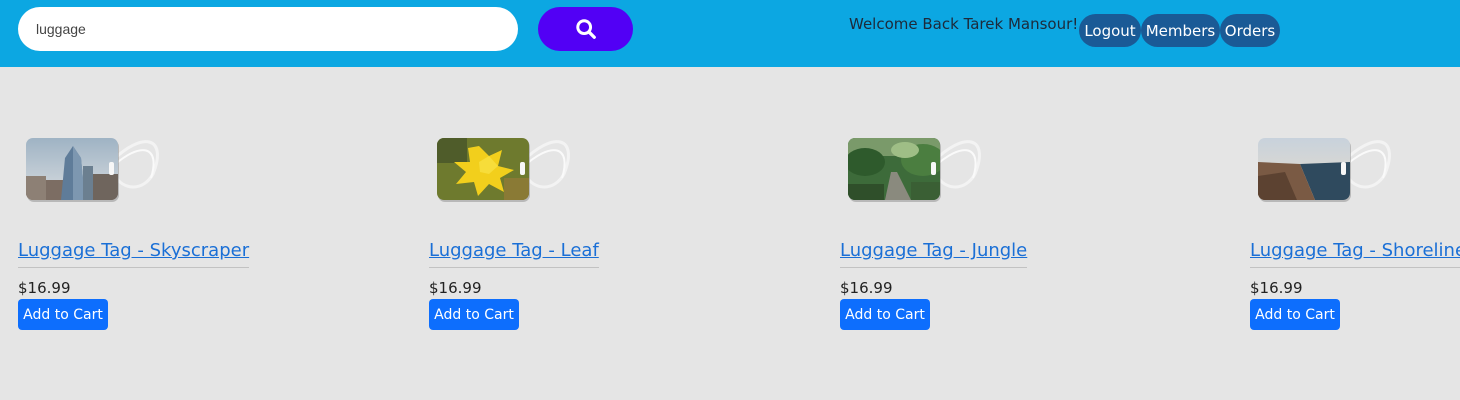 The height and width of the screenshot is (400, 1460). What do you see at coordinates (1180, 30) in the screenshot?
I see `members-button: Members` at bounding box center [1180, 30].